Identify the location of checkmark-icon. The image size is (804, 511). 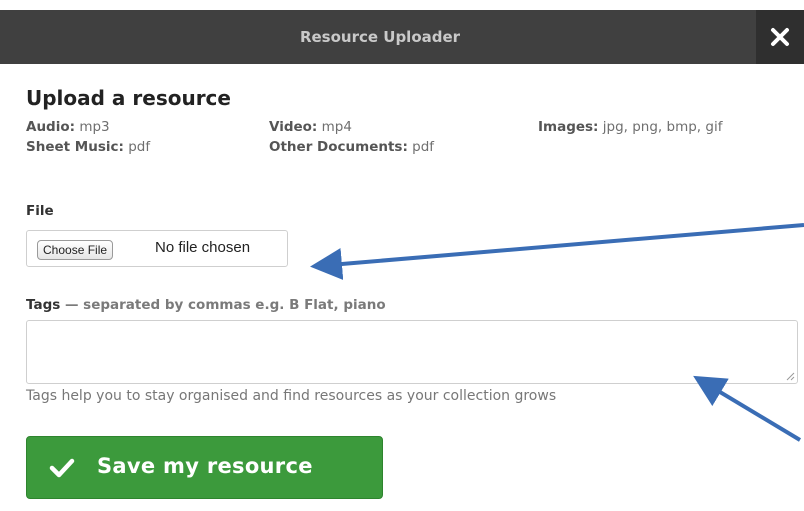
(62, 468).